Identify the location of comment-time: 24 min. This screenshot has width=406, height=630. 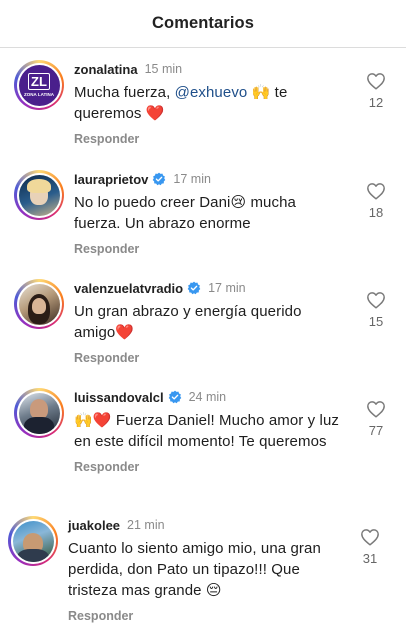
(207, 397).